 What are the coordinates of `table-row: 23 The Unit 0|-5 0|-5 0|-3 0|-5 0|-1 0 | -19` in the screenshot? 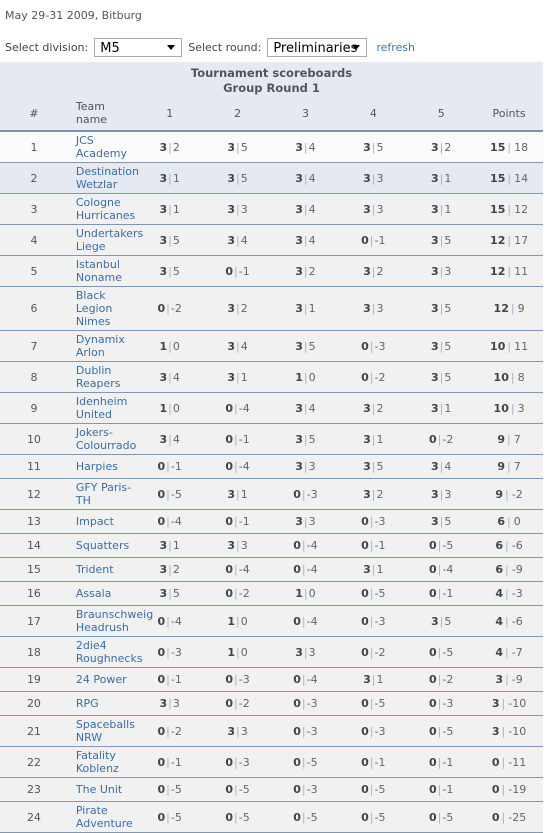 It's located at (271, 789).